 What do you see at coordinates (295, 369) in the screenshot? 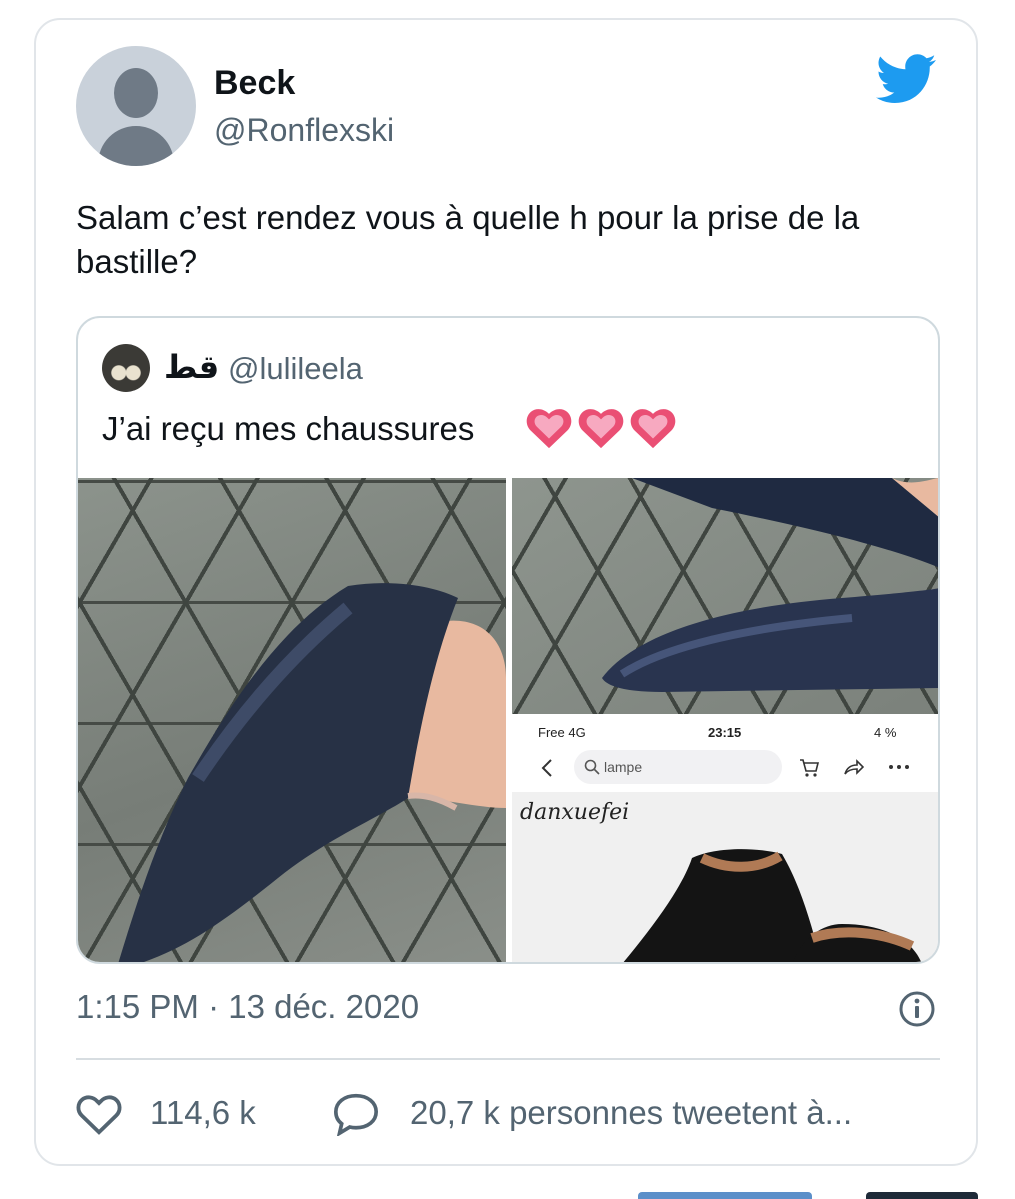
I see `quoted-handle: @lulileela` at bounding box center [295, 369].